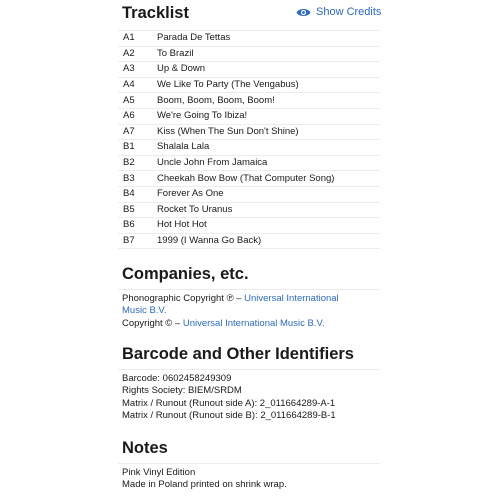 The width and height of the screenshot is (500, 500). Describe the element at coordinates (202, 116) in the screenshot. I see `track-title: We're Going To Ibiza!` at that location.